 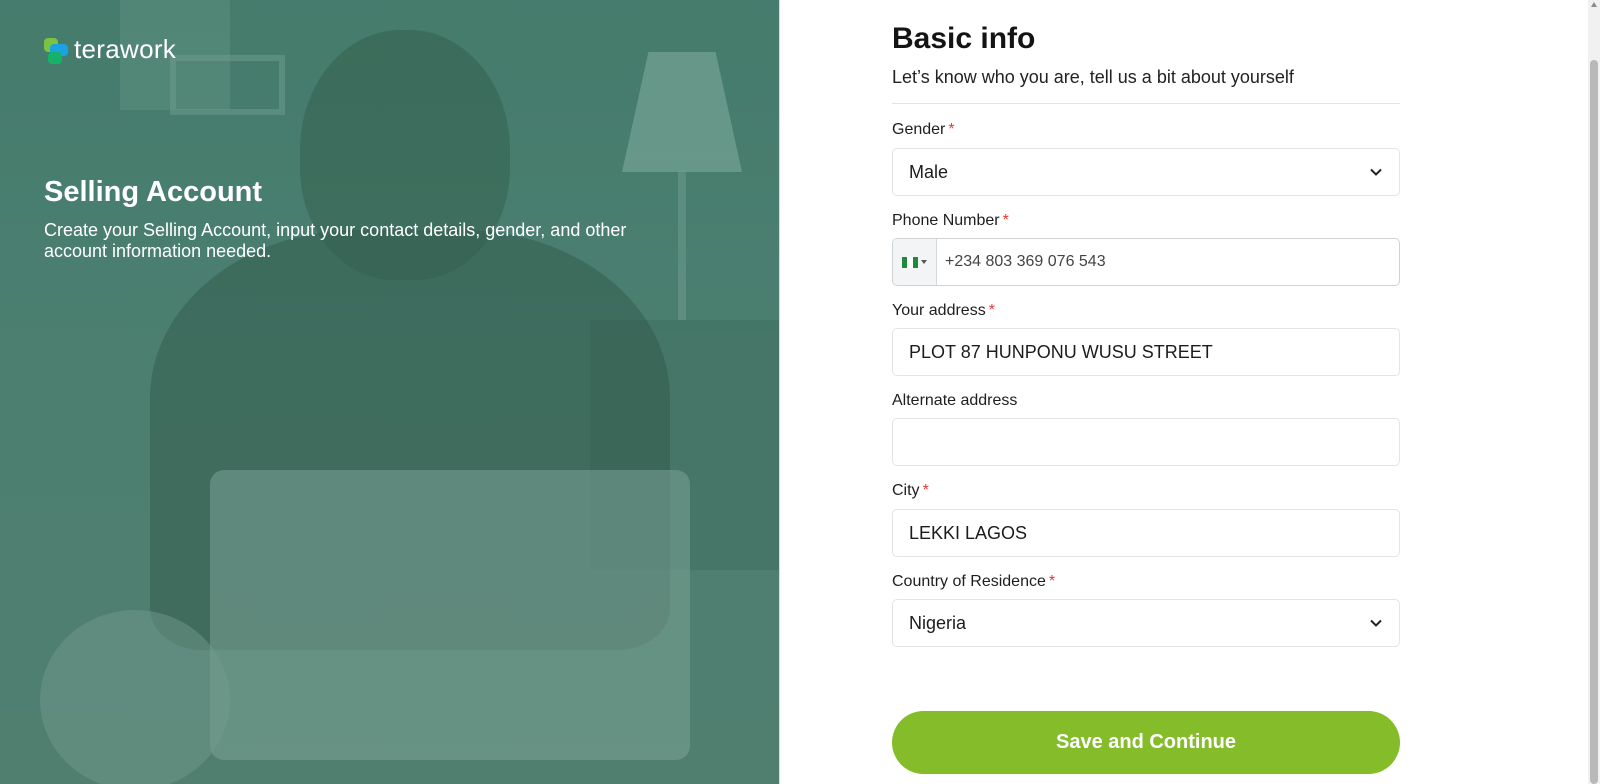 What do you see at coordinates (153, 192) in the screenshot?
I see `hero-title: Selling Account` at bounding box center [153, 192].